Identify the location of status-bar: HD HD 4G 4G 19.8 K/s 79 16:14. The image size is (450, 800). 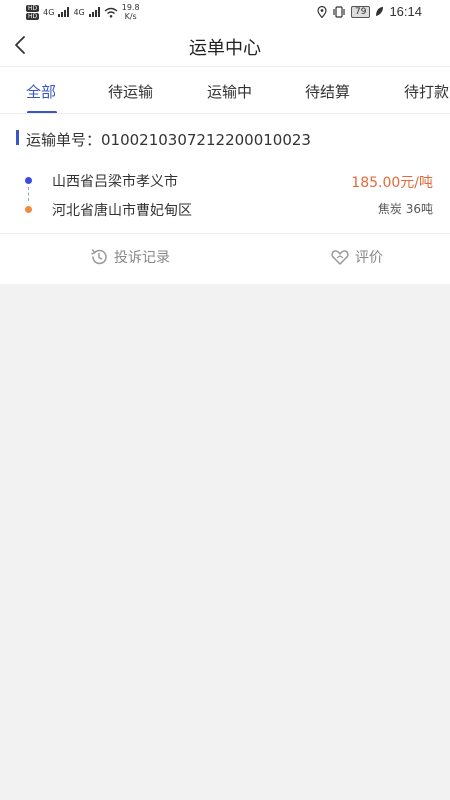
(225, 13).